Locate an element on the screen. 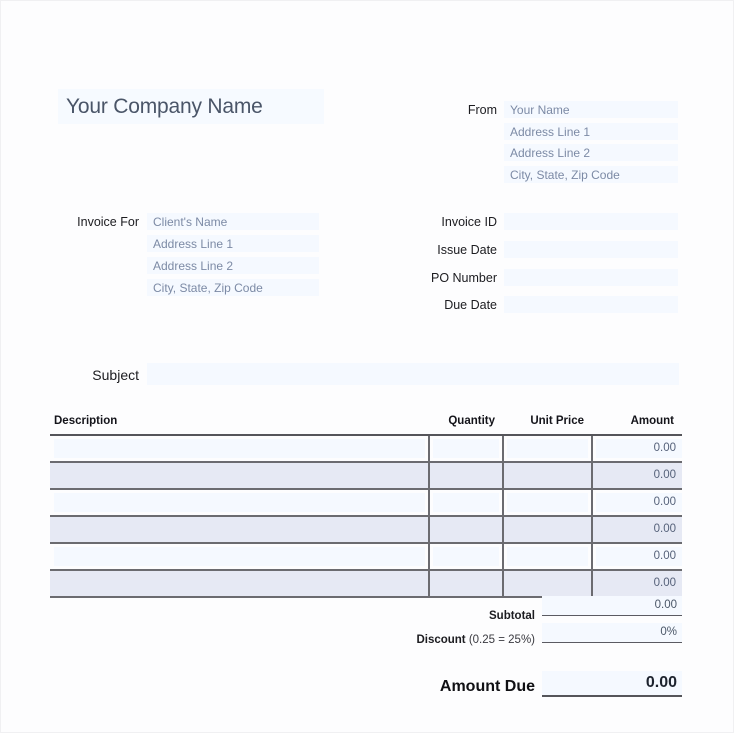  invoice-id-label: Invoice ID is located at coordinates (469, 222).